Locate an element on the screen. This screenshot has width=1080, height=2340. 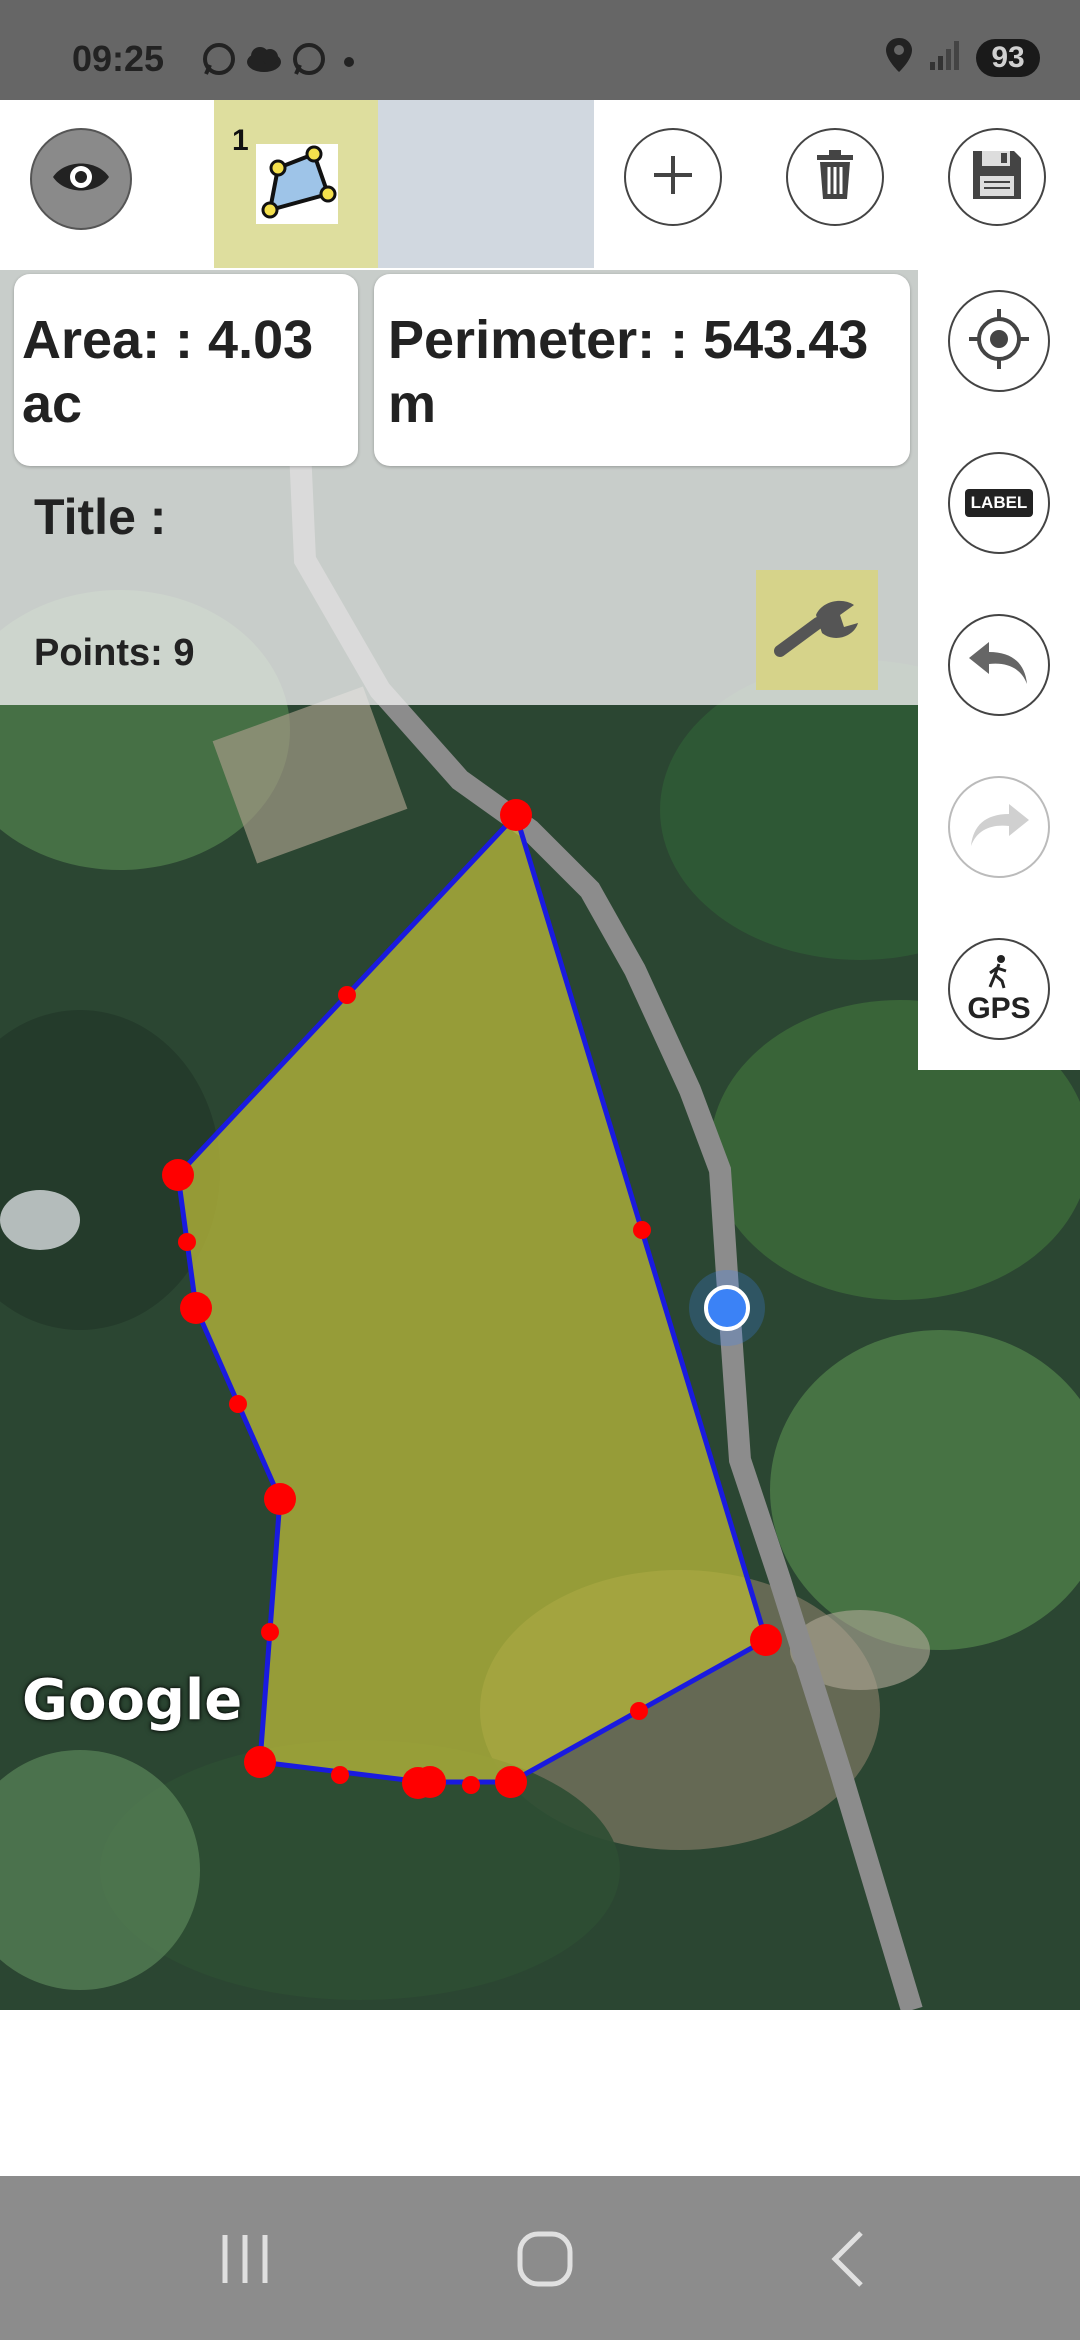
redo-button is located at coordinates (999, 827).